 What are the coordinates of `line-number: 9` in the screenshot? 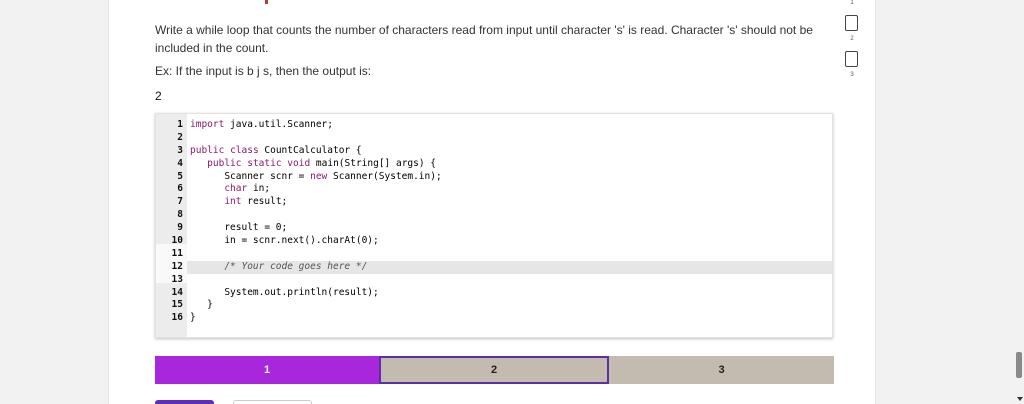 It's located at (180, 228).